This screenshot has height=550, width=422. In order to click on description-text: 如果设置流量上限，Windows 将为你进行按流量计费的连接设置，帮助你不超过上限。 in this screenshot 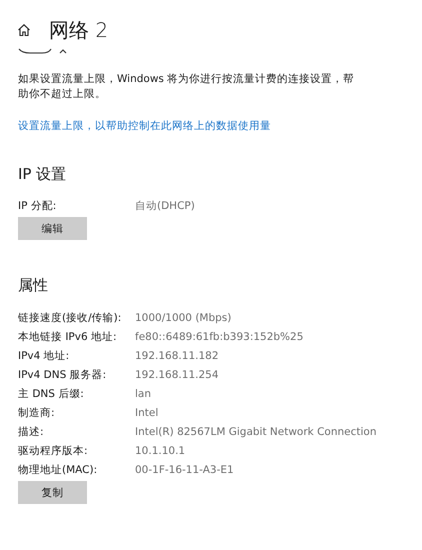, I will do `click(187, 87)`.